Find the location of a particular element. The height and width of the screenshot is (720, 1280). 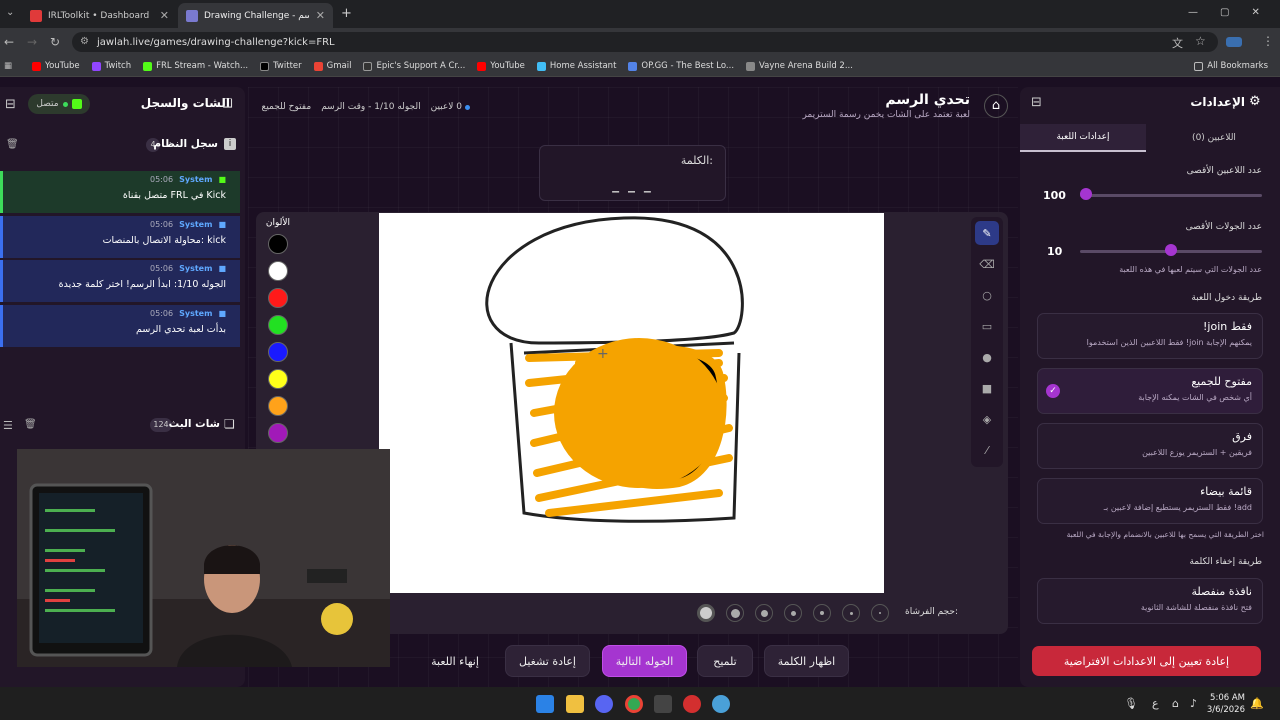

max-players-slider is located at coordinates (1171, 195).